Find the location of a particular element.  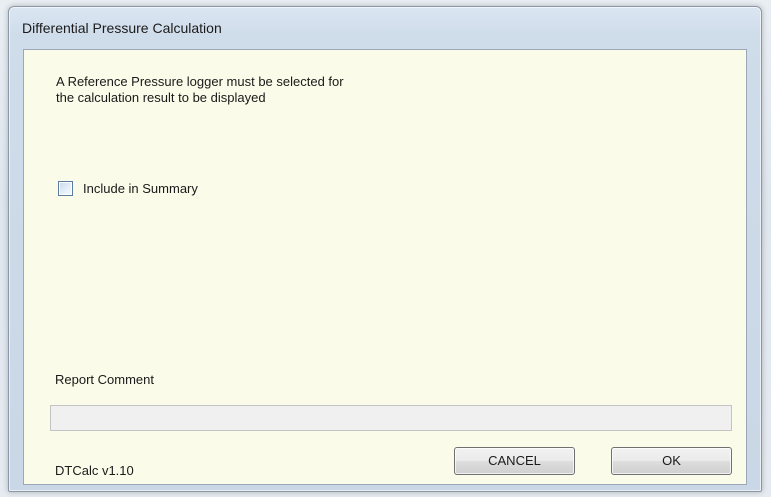

version-label: DTCalc v1.10 is located at coordinates (94, 470).